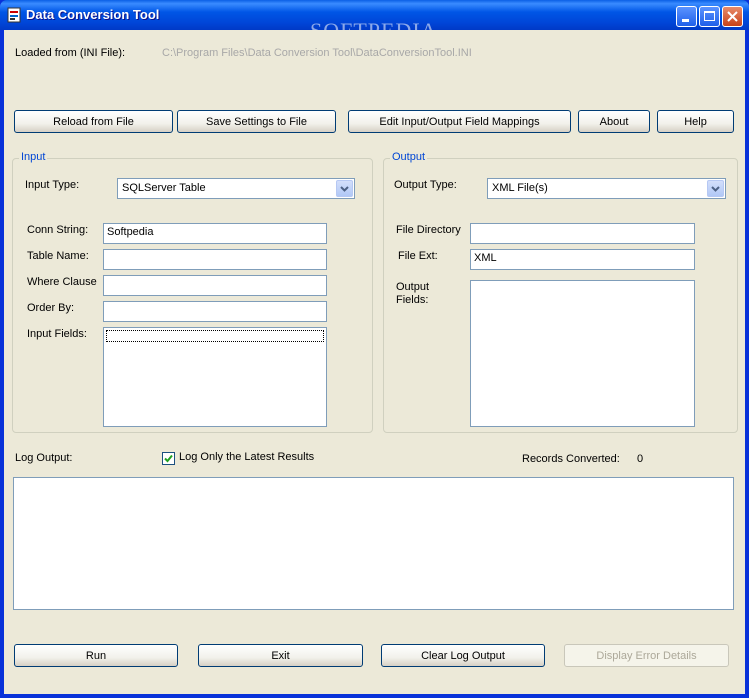  I want to click on minimize-button, so click(686, 16).